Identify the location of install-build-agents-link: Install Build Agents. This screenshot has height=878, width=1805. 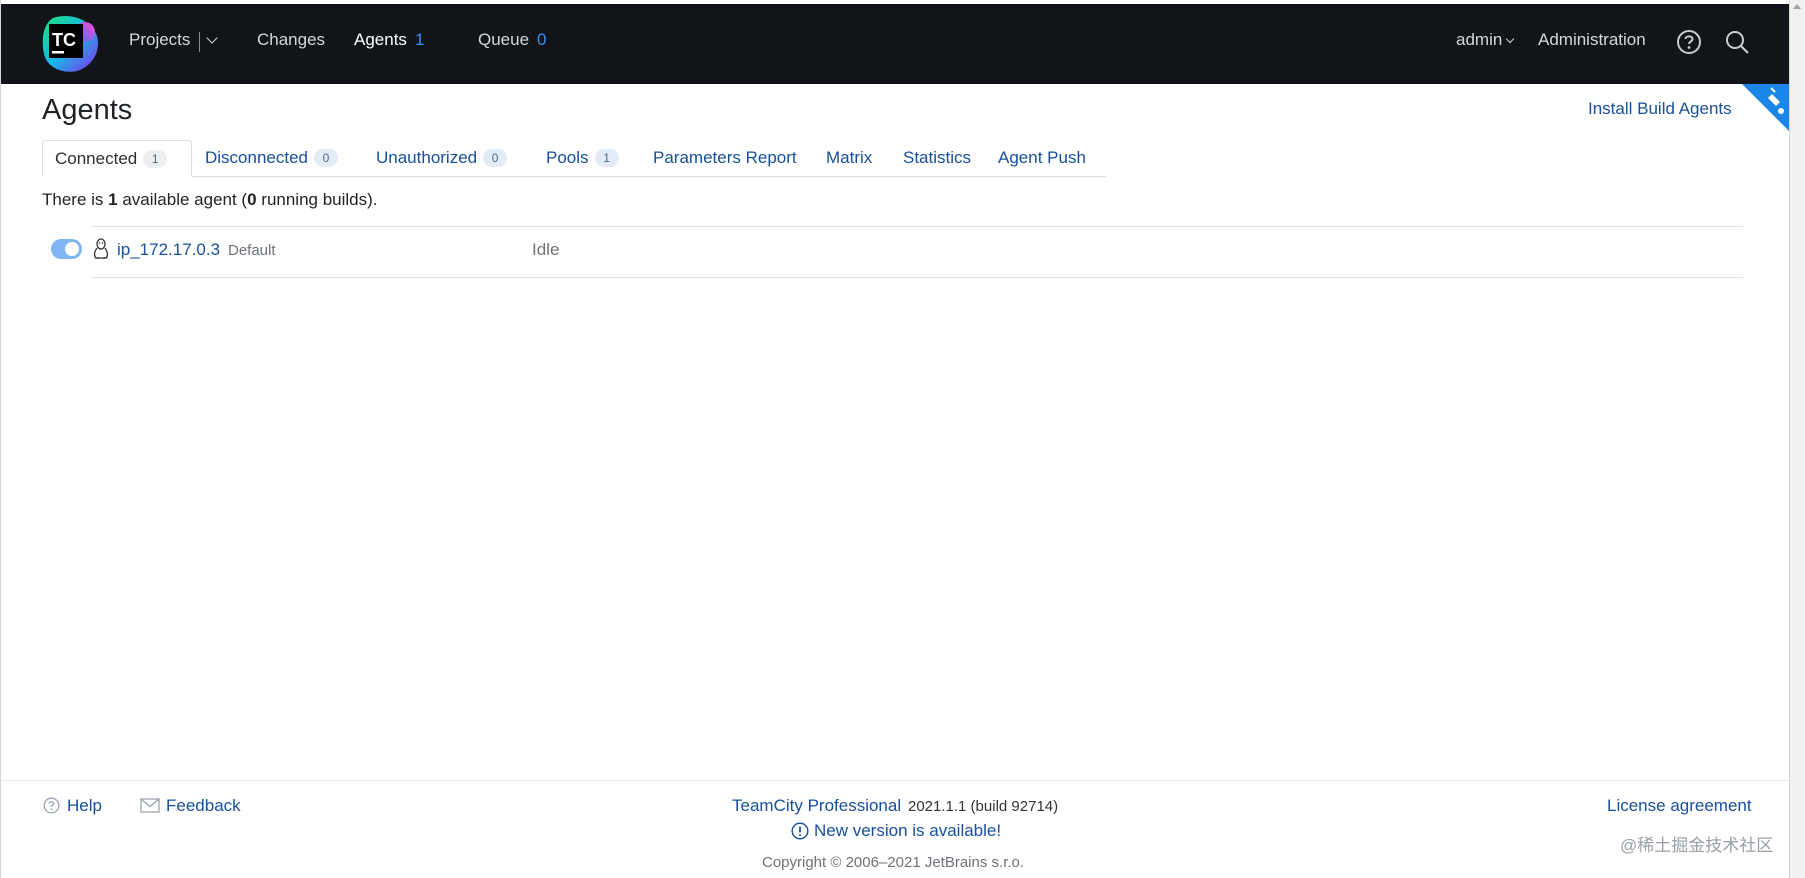
(1660, 109).